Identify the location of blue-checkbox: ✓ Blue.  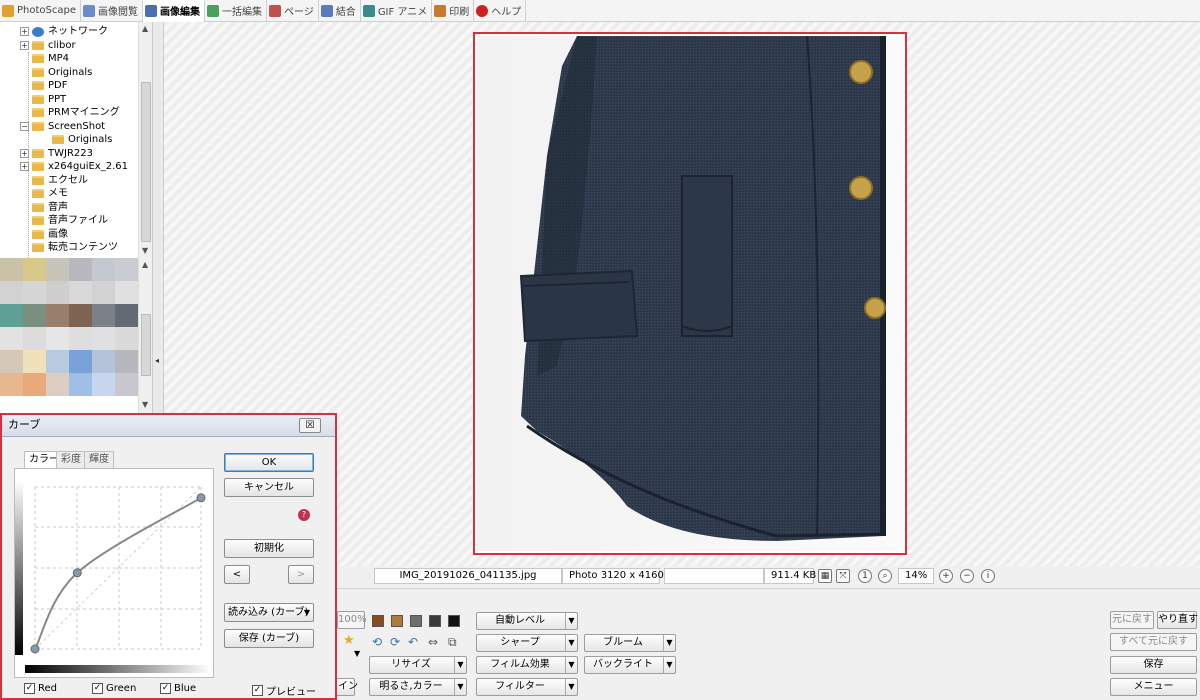
(178, 688).